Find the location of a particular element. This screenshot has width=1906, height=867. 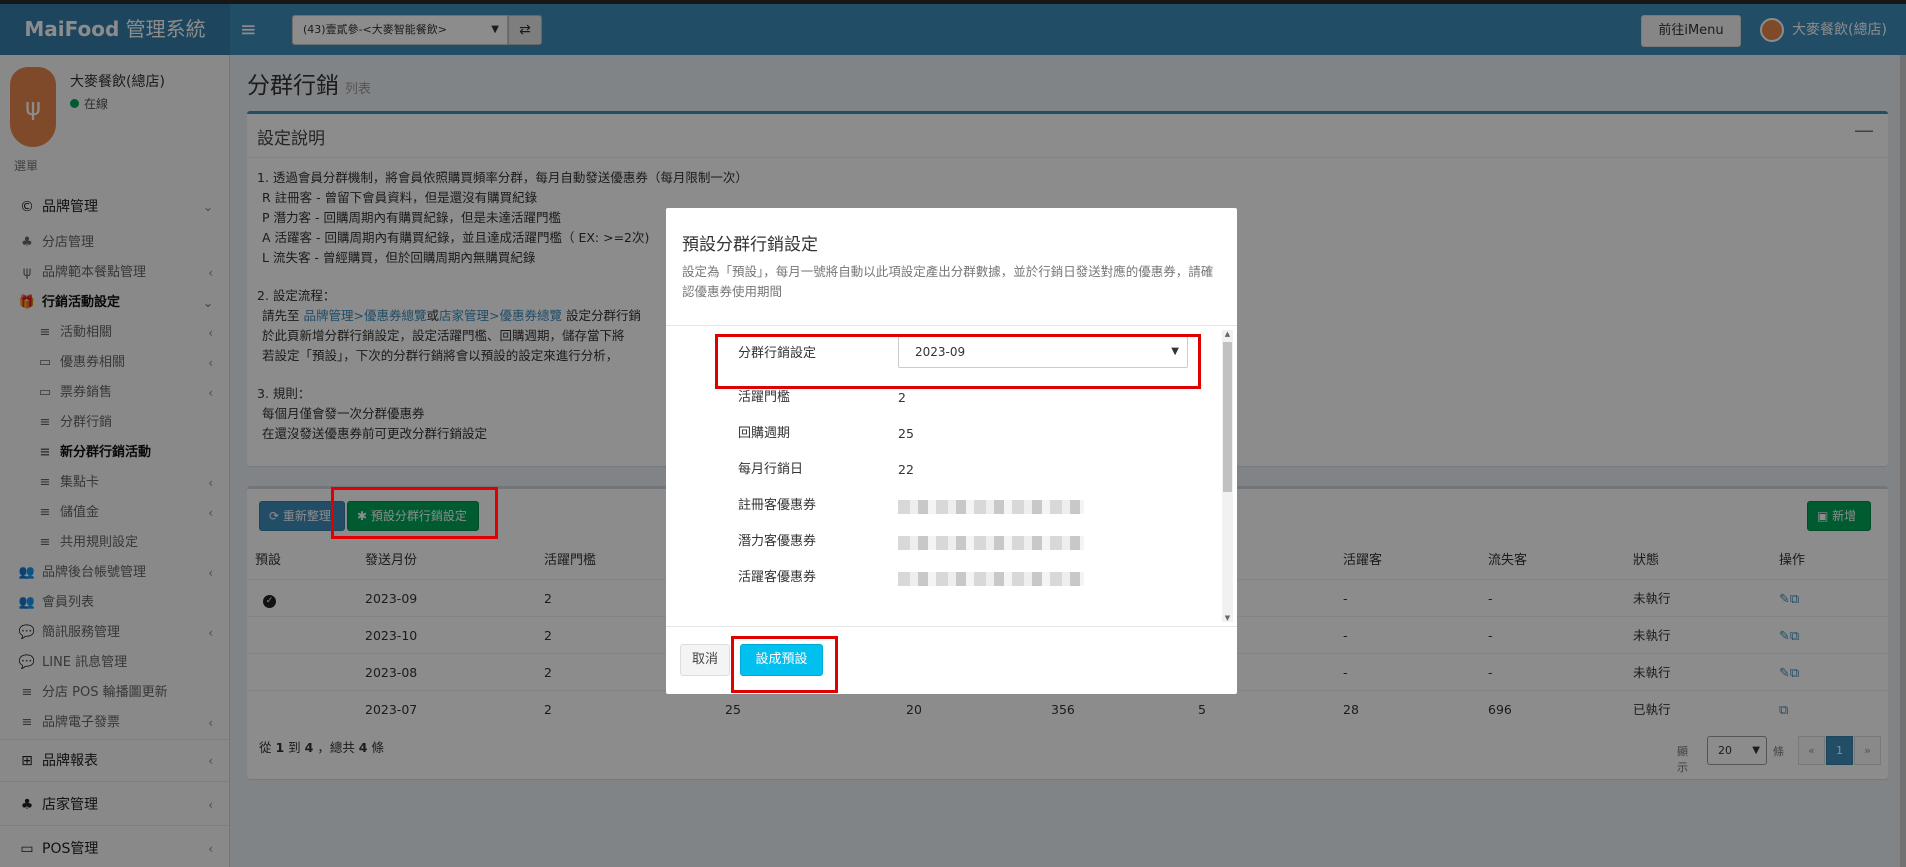

modal-scrollbar: ▲ ▼ is located at coordinates (1227, 476).